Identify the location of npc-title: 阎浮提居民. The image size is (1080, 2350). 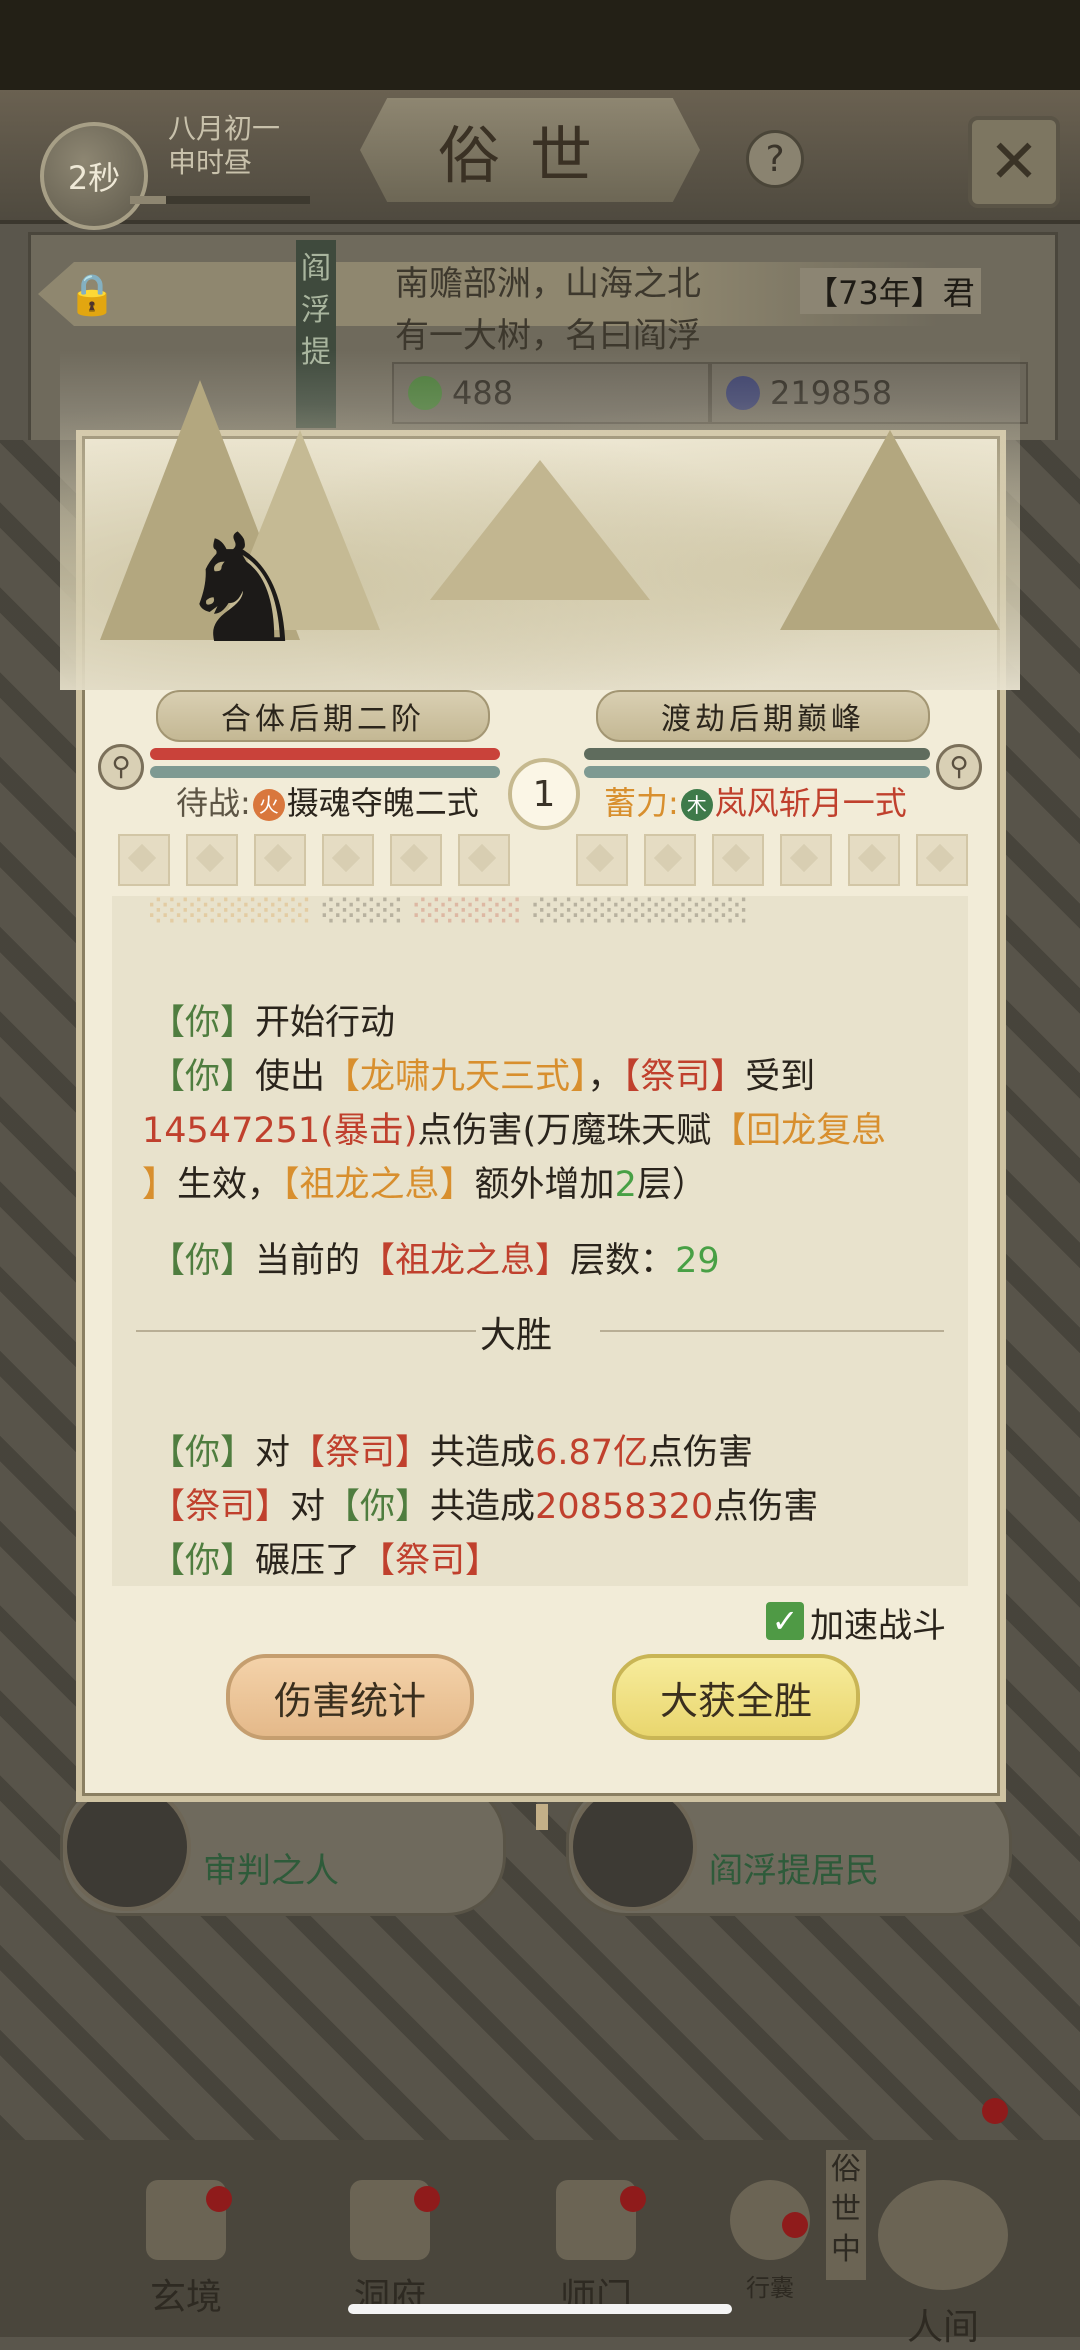
(794, 1871).